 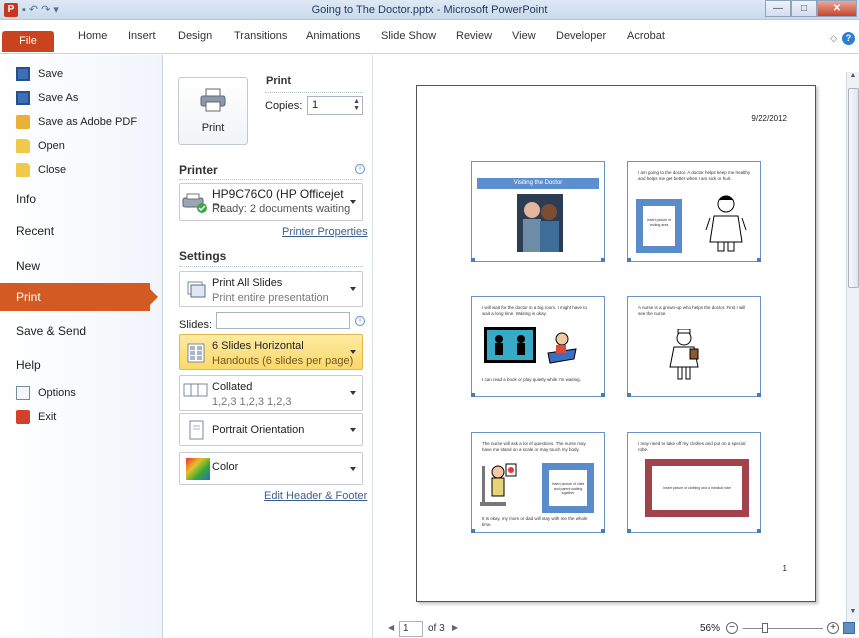 I want to click on tab-design: Design, so click(x=195, y=36).